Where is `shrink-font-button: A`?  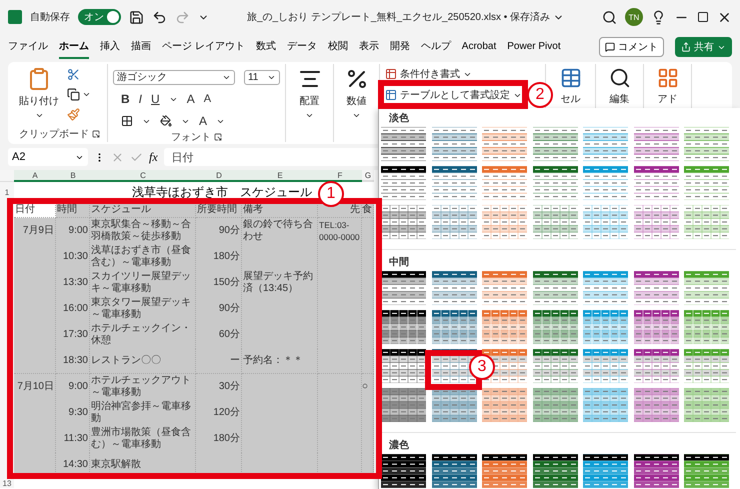
shrink-font-button: A is located at coordinates (208, 99).